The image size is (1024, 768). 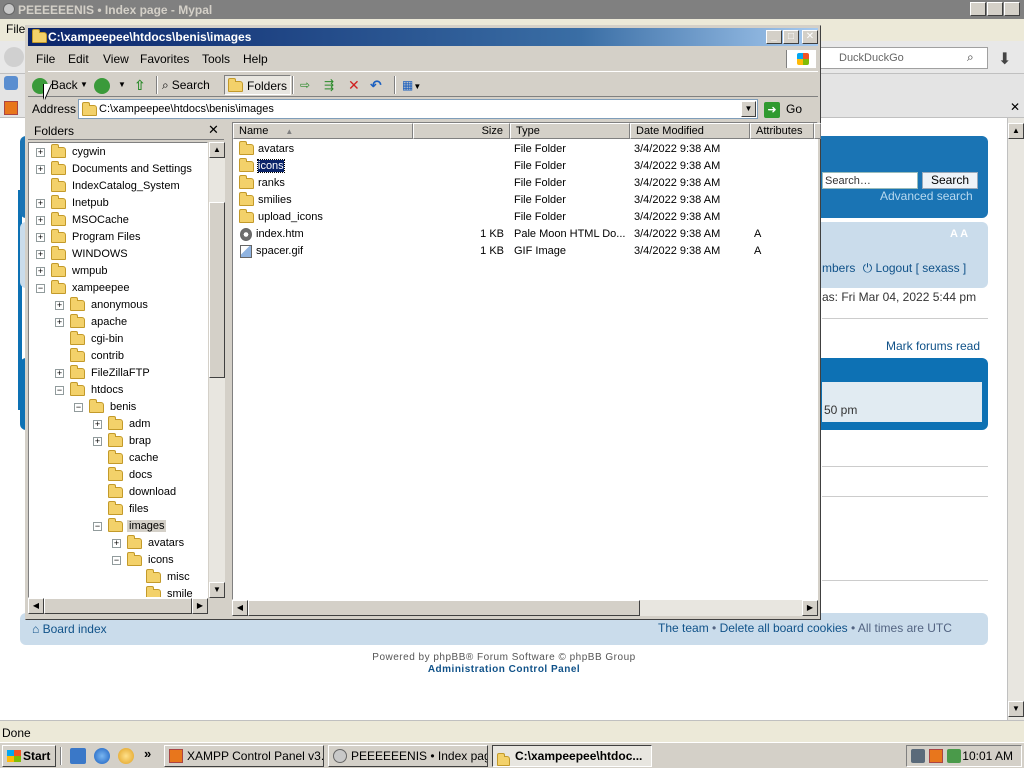 What do you see at coordinates (164, 59) in the screenshot?
I see `menu-favorites: Favorites` at bounding box center [164, 59].